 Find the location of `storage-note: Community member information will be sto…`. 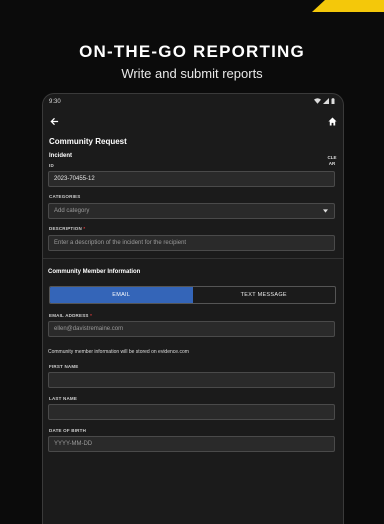

storage-note: Community member information will be sto… is located at coordinates (118, 352).